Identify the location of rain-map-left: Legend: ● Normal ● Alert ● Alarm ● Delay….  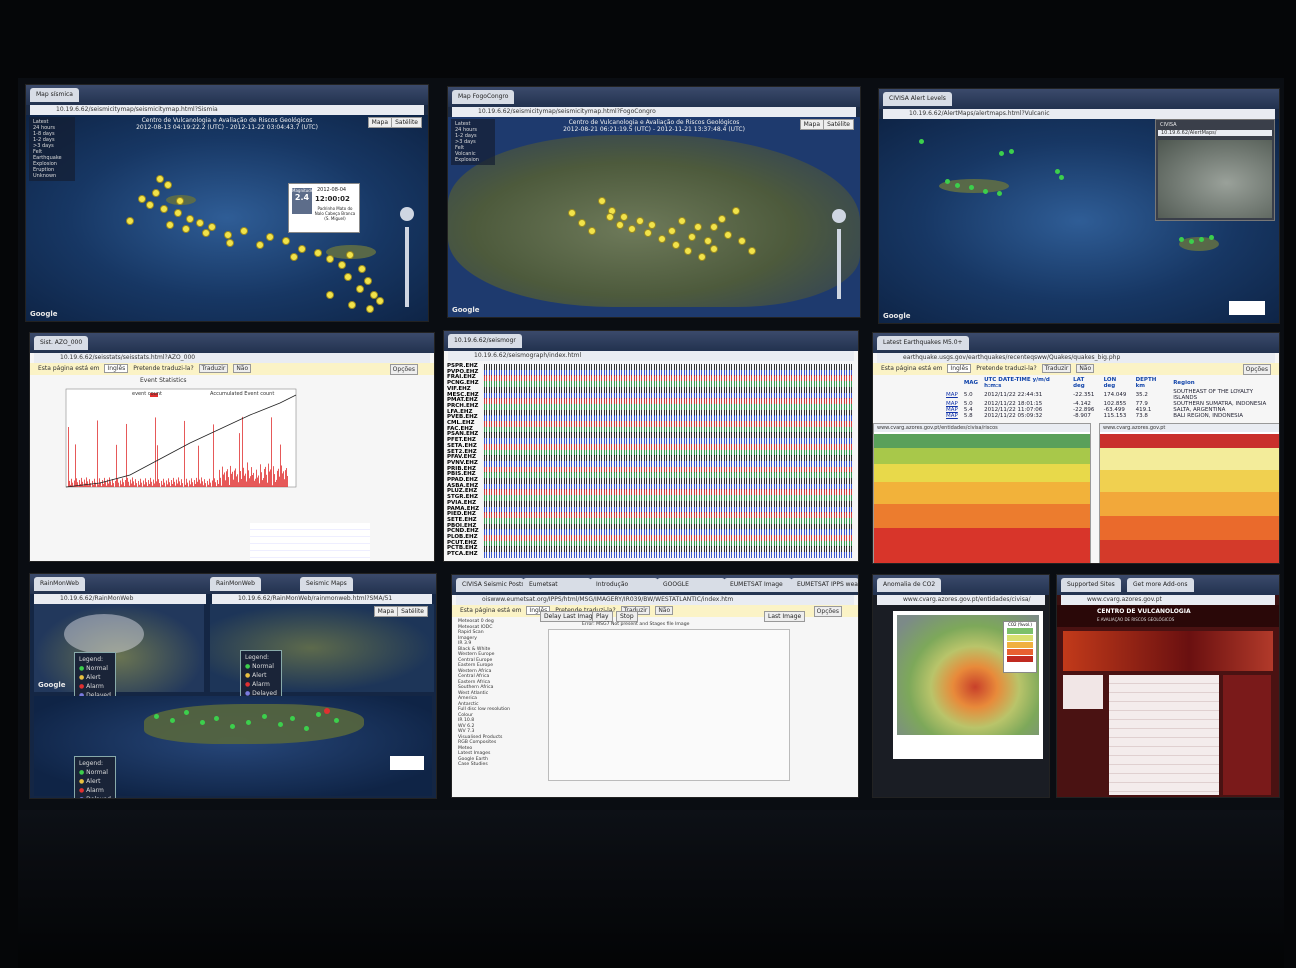
(119, 653).